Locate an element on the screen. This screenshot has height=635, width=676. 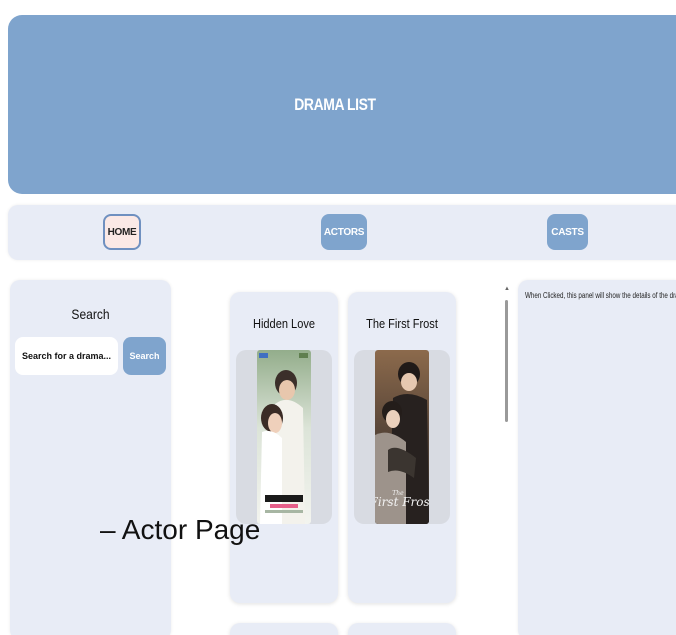
drama-card: Hidden Love is located at coordinates (284, 447).